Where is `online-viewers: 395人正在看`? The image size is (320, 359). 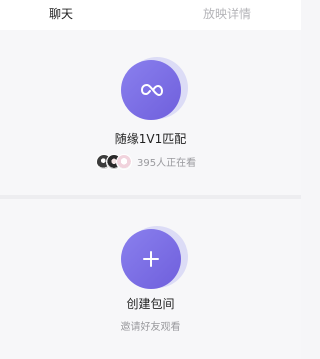
online-viewers: 395人正在看 is located at coordinates (146, 161).